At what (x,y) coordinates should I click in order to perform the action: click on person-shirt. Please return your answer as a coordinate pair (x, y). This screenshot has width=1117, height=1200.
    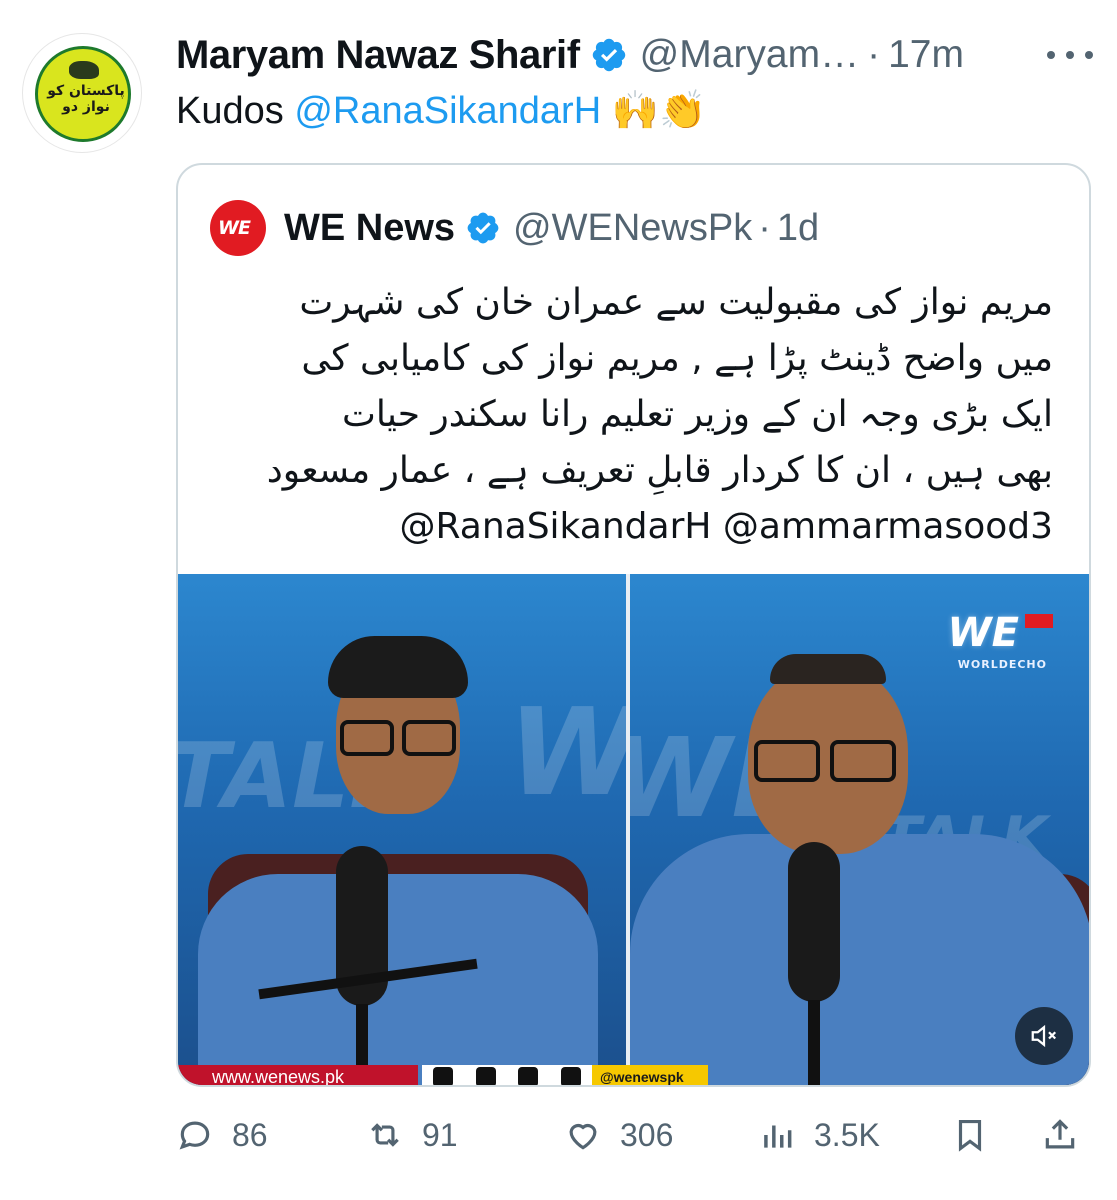
    Looking at the image, I should click on (398, 979).